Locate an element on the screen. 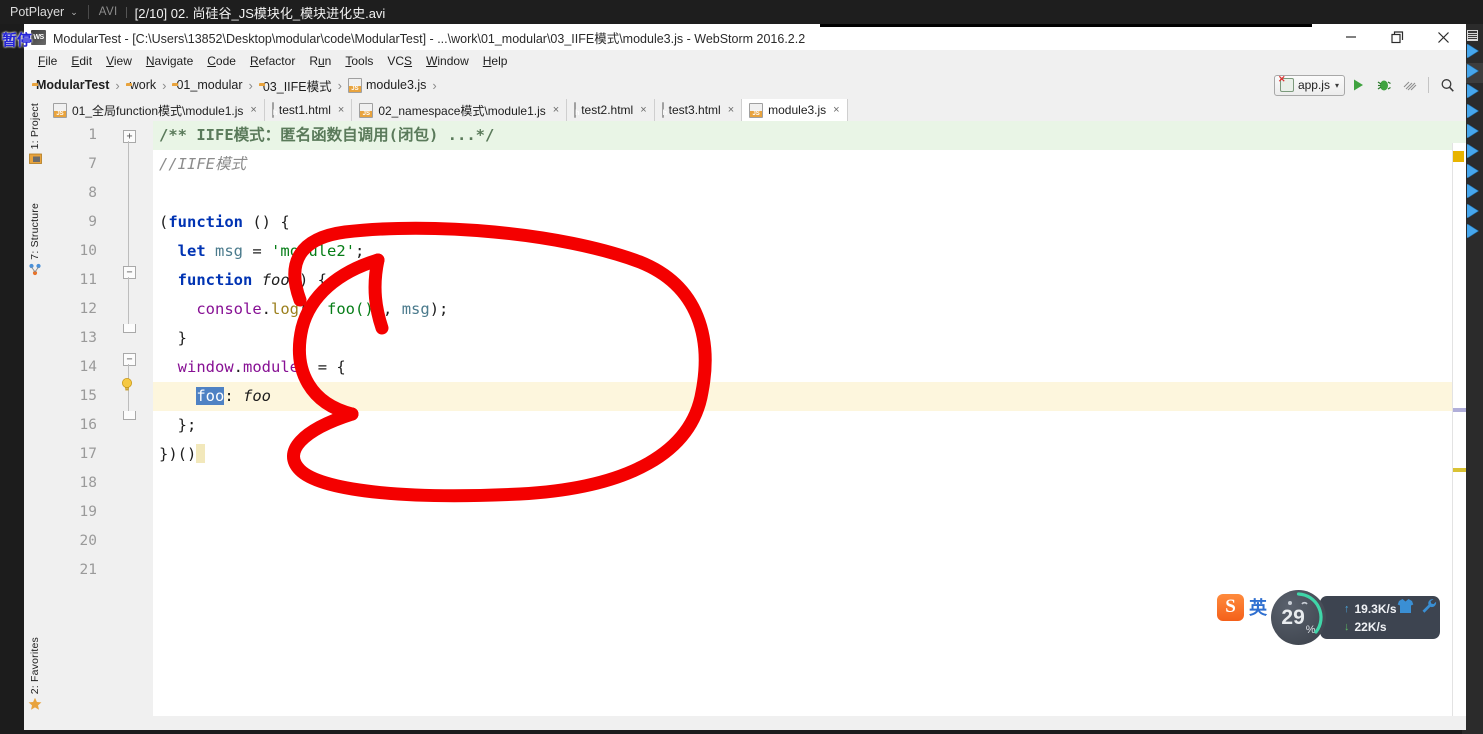 The width and height of the screenshot is (1483, 734). line-number: 12 is located at coordinates (88, 309).